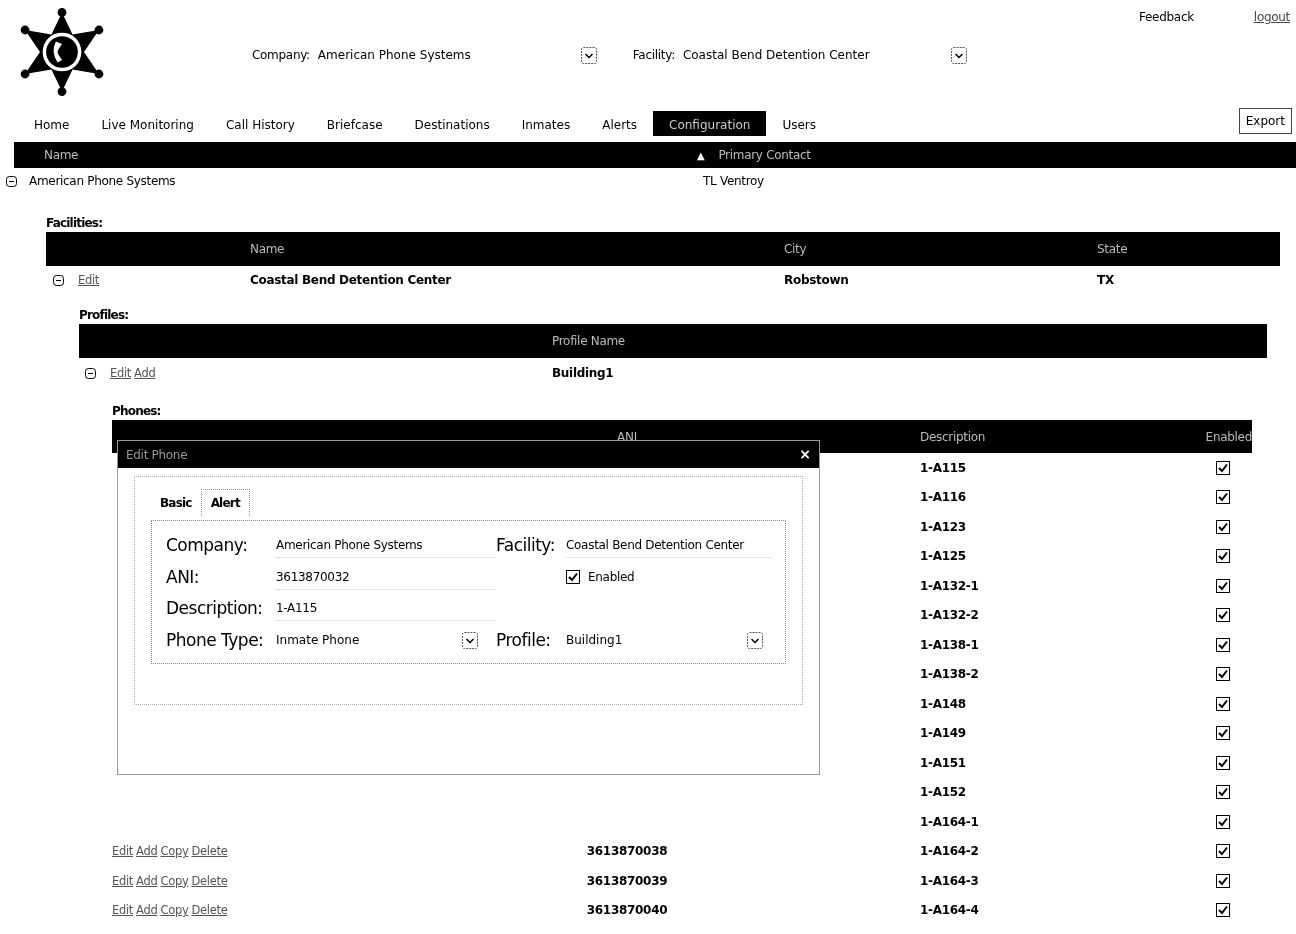 This screenshot has width=1296, height=934. Describe the element at coordinates (668, 546) in the screenshot. I see `facility-field: Coastal Bend Detention Center` at that location.